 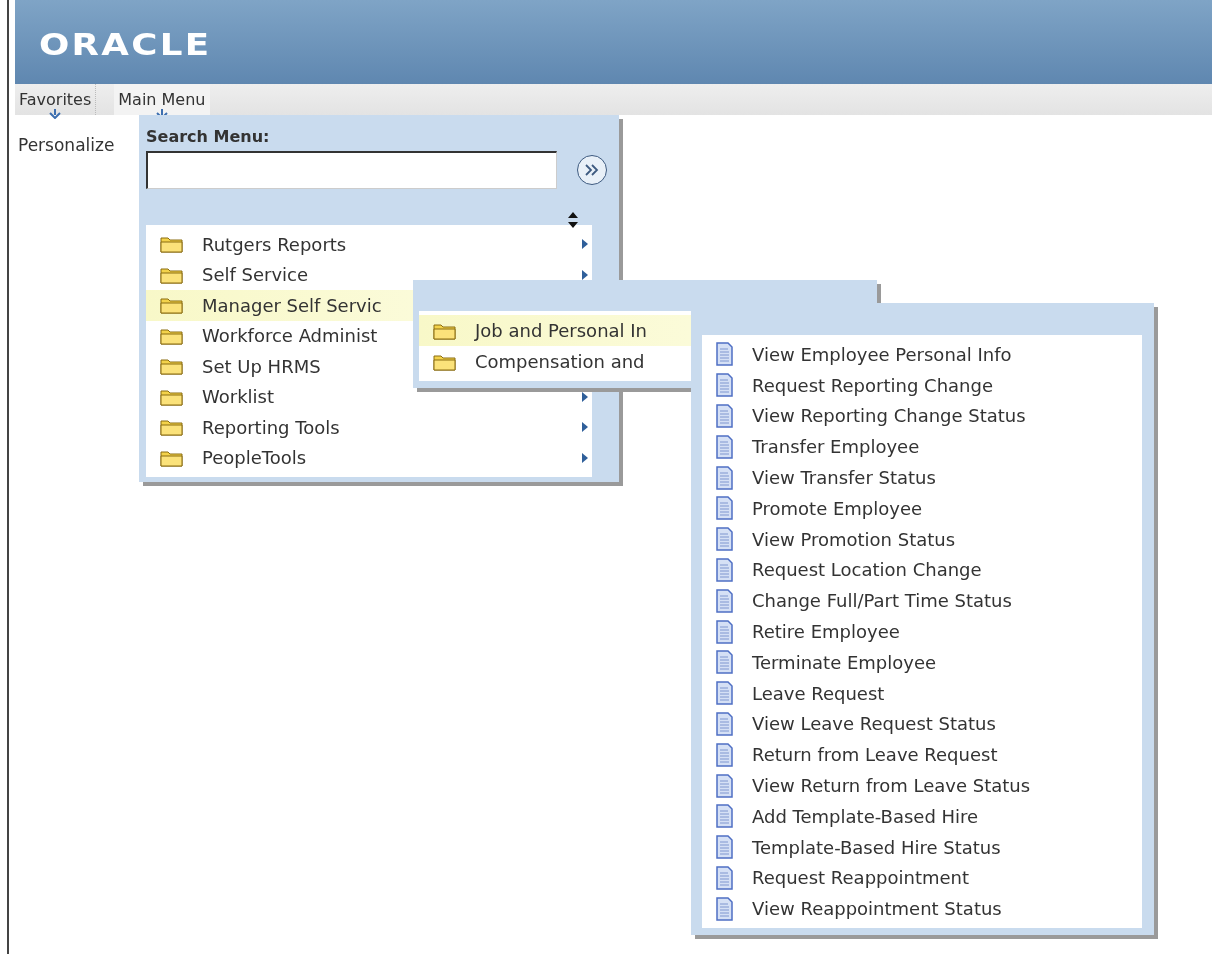 What do you see at coordinates (162, 99) in the screenshot?
I see `menu-tab: Main Menu` at bounding box center [162, 99].